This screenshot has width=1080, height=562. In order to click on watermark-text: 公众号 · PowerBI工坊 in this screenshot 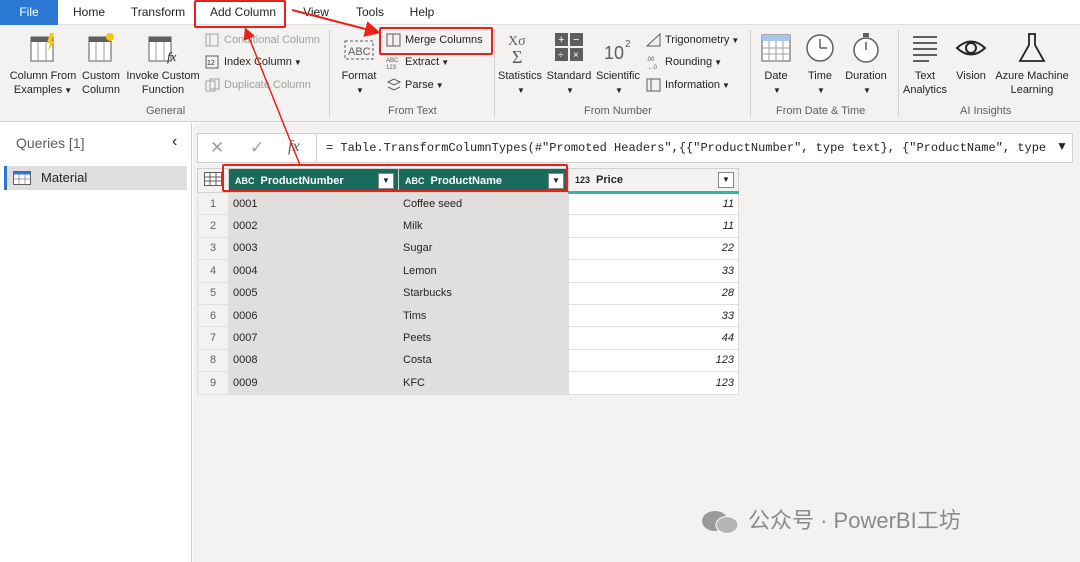, I will do `click(854, 520)`.